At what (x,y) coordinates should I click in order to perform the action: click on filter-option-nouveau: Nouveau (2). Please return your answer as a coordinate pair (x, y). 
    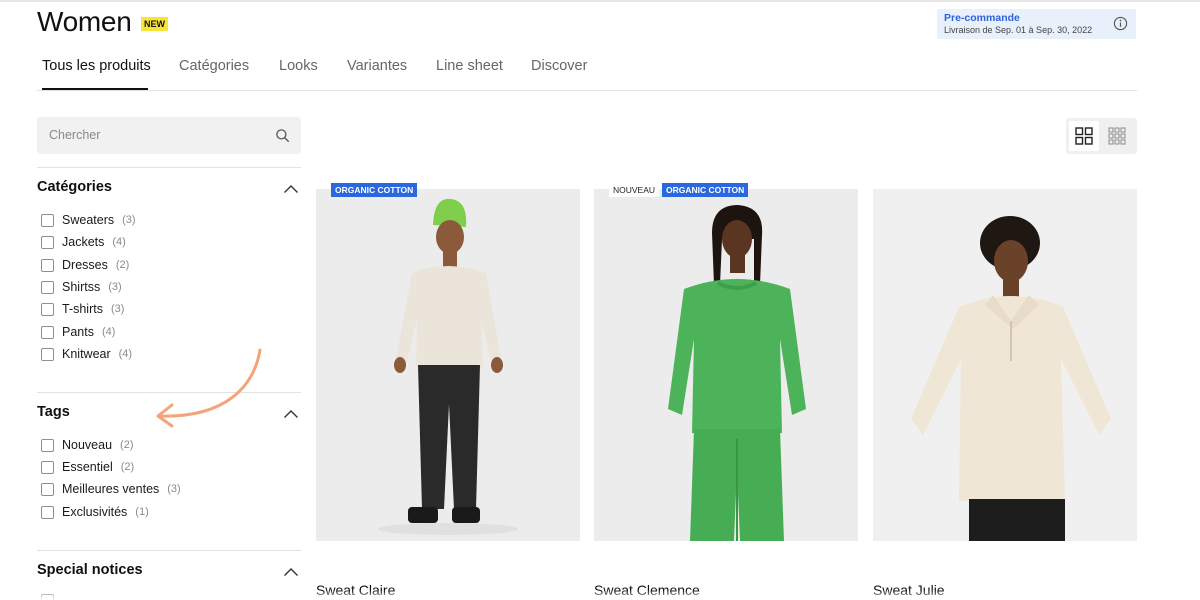
    Looking at the image, I should click on (87, 445).